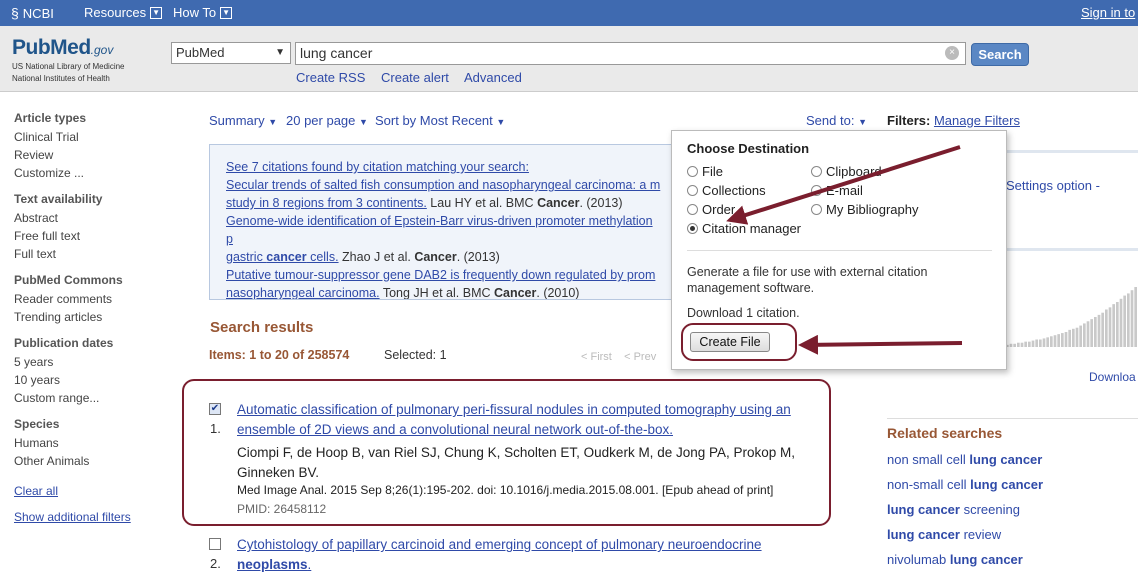 The height and width of the screenshot is (576, 1138). I want to click on search-button: Search, so click(1000, 54).